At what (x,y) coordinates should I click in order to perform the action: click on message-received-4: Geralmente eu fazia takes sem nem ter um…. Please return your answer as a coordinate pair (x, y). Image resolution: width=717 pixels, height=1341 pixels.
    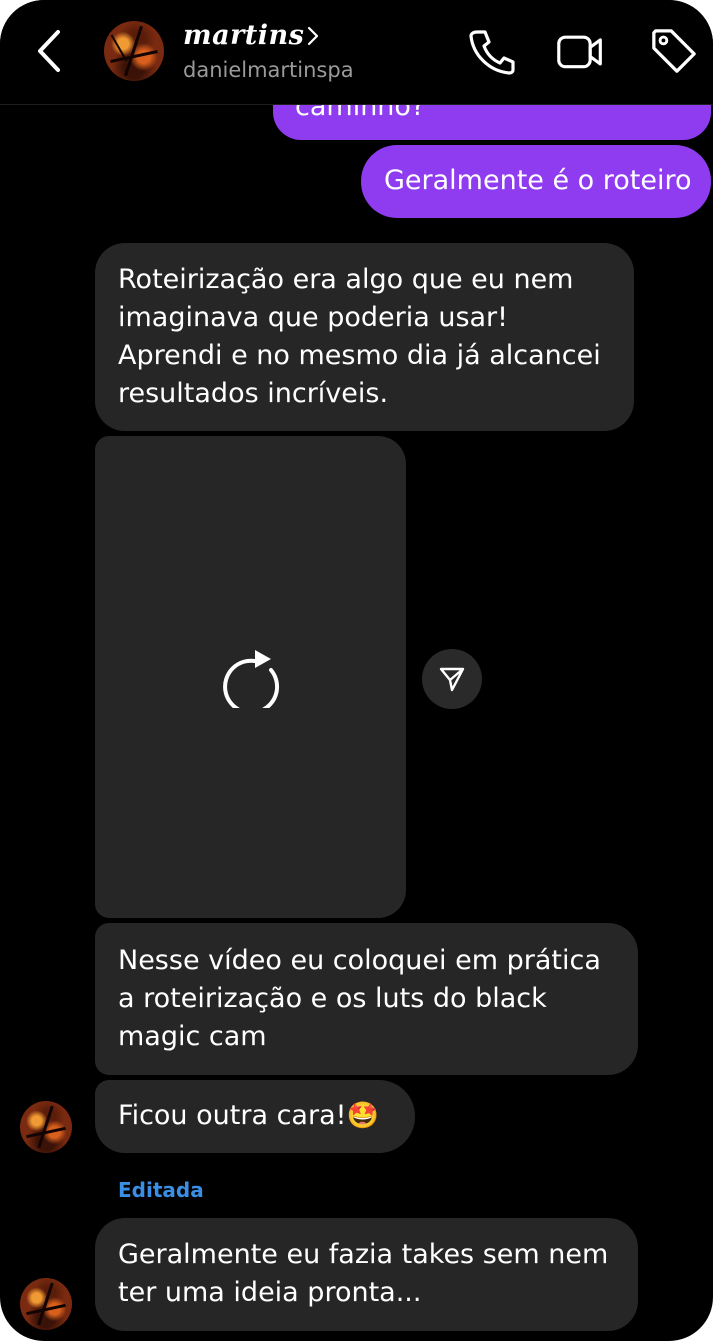
    Looking at the image, I should click on (366, 1274).